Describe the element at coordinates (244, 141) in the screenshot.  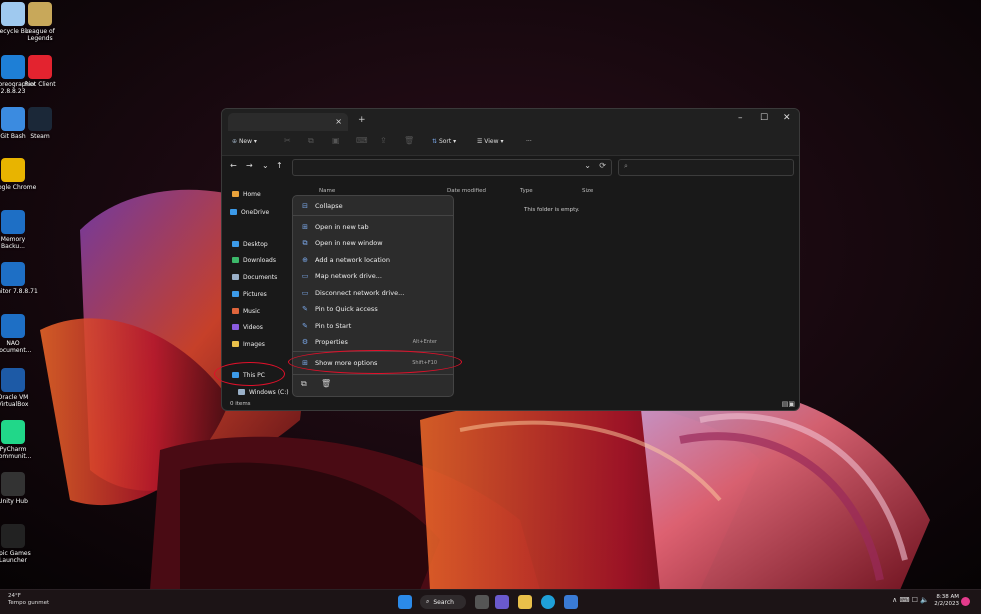
I see `new-button: ⊕ New ▾` at that location.